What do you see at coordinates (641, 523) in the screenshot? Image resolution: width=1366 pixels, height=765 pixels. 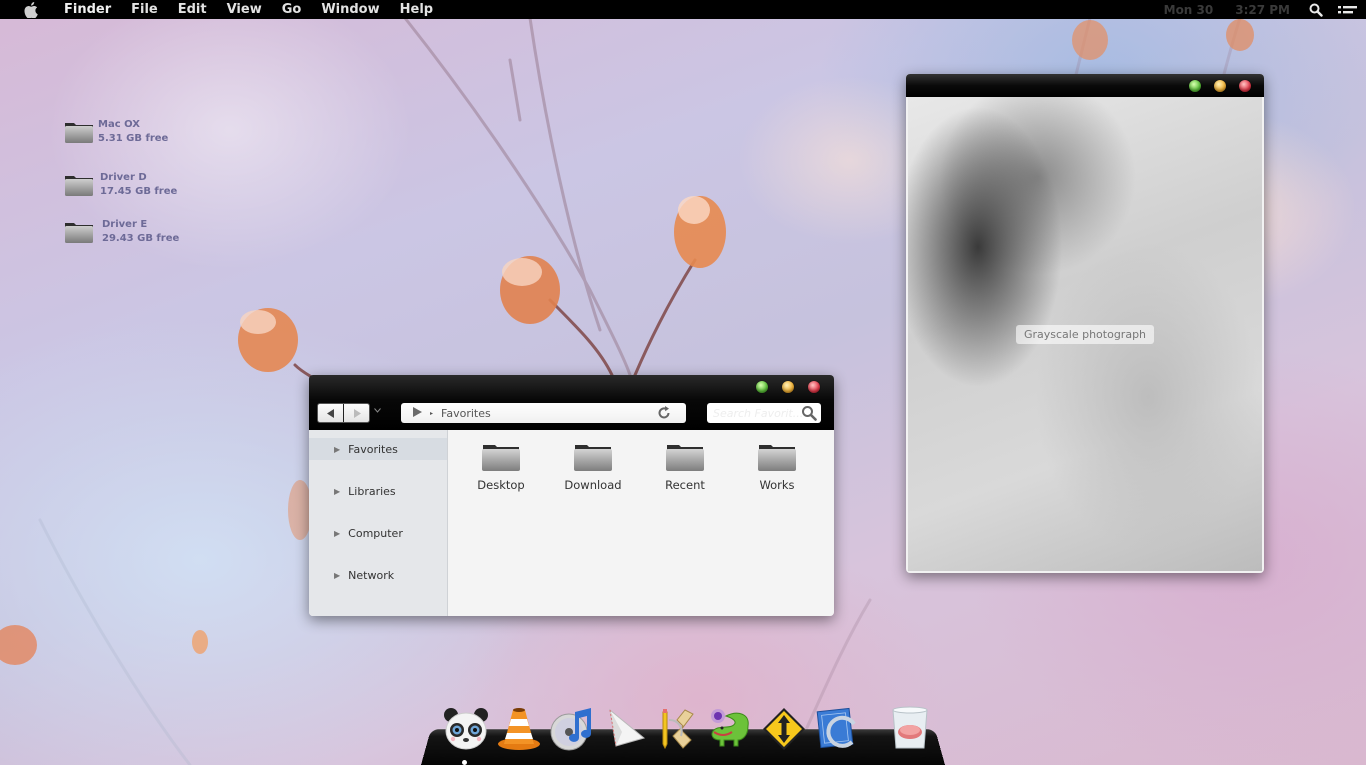 I see `finder-content: Desktop Download Recent Works` at bounding box center [641, 523].